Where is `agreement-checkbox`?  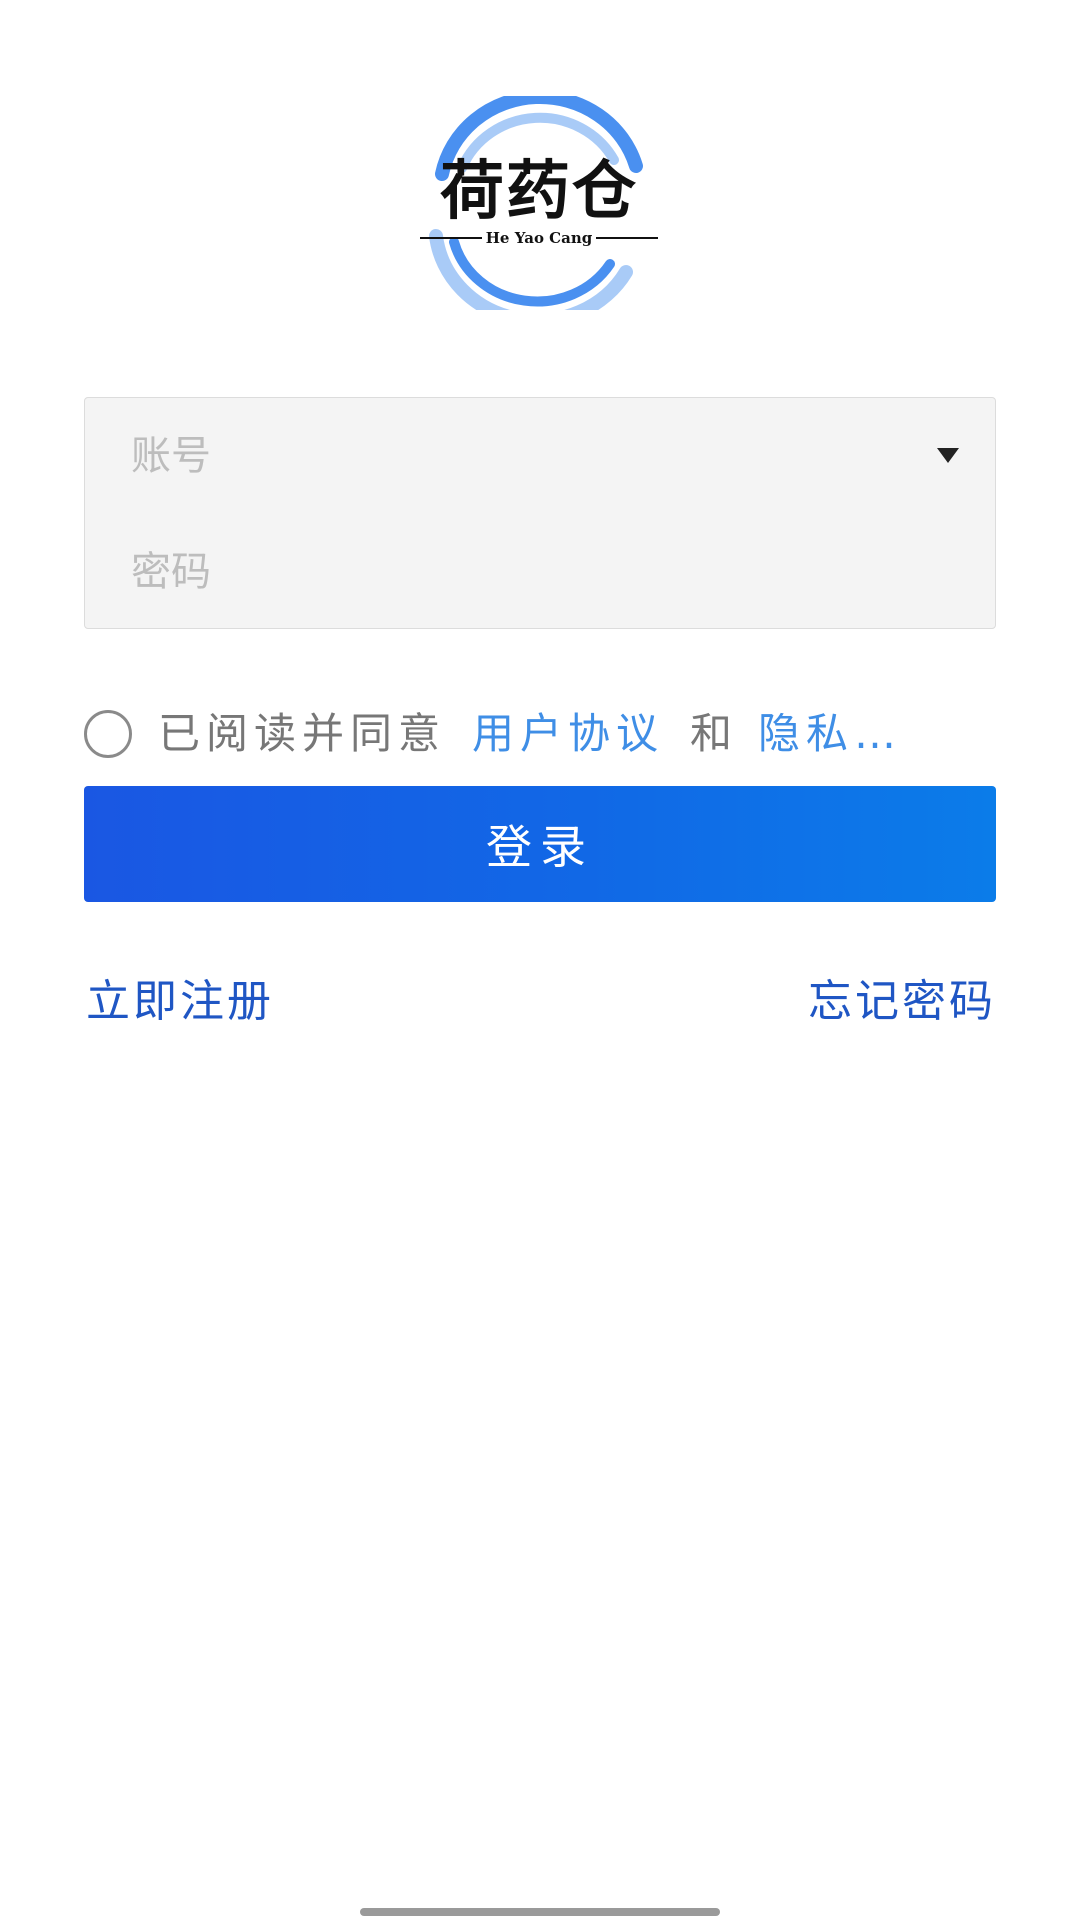
agreement-checkbox is located at coordinates (108, 734).